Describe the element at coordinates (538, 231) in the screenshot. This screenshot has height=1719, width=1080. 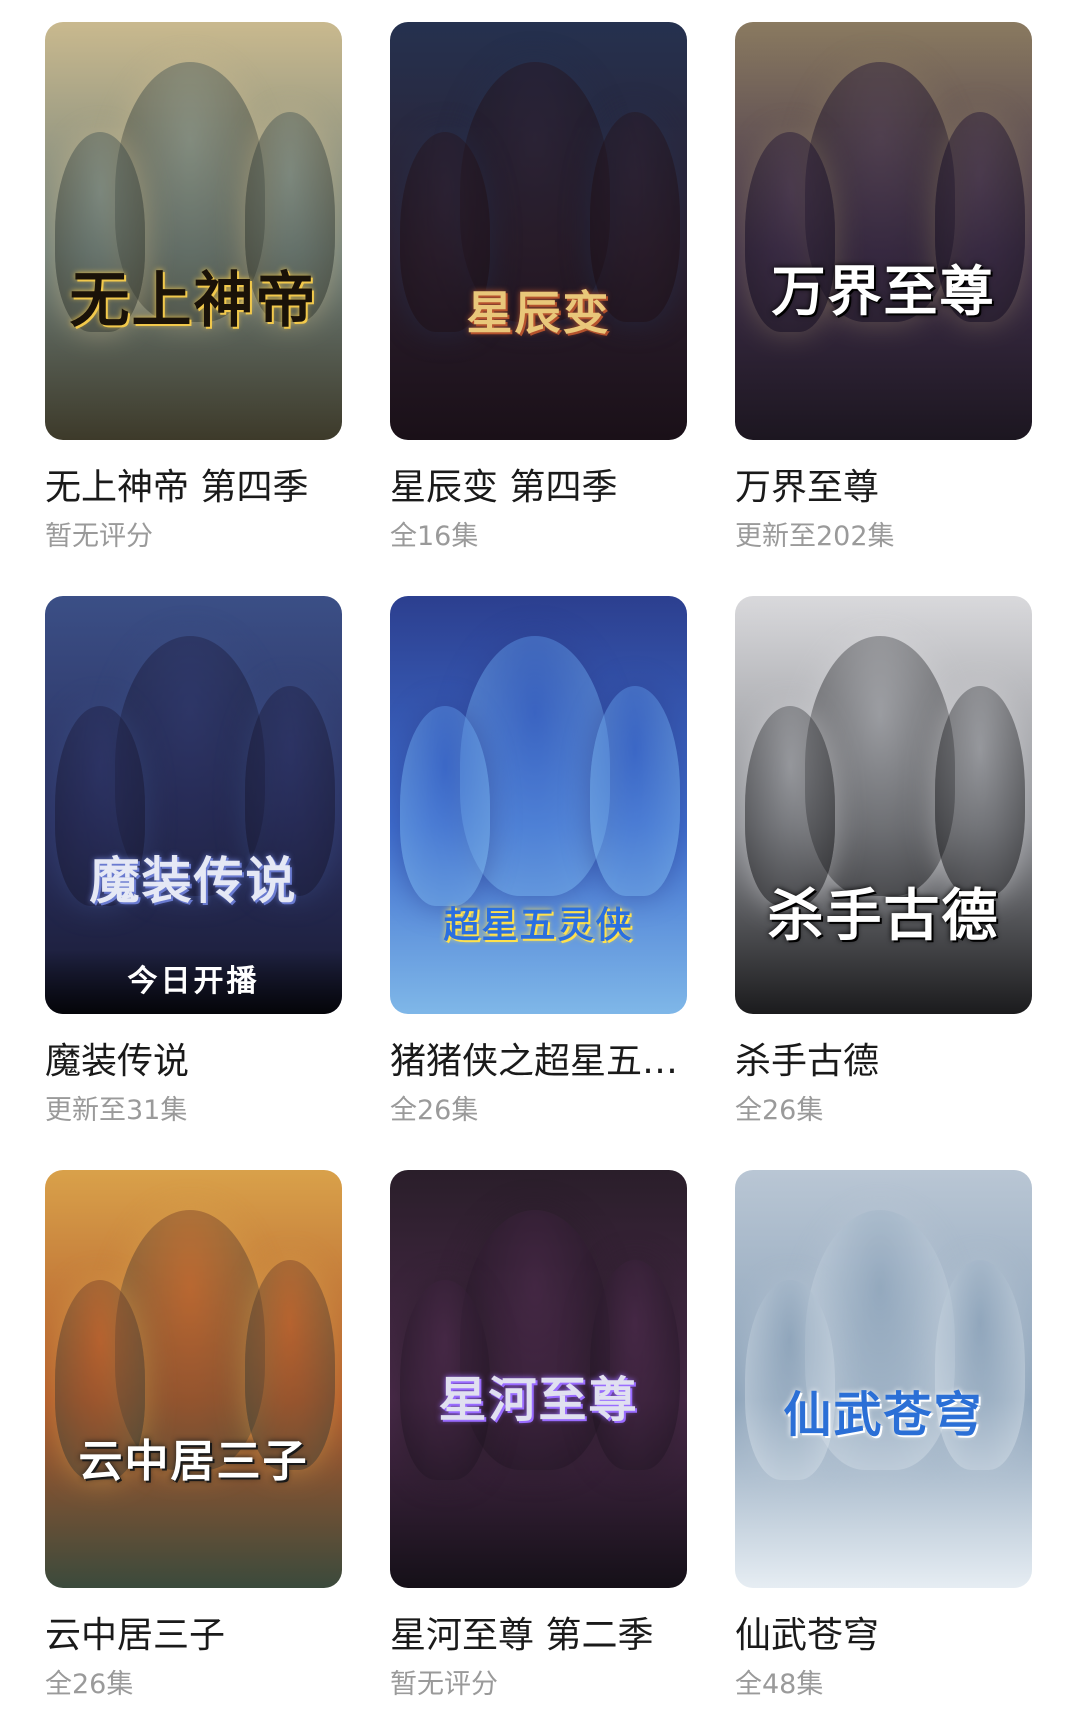
I see `poster-image: 星辰变` at that location.